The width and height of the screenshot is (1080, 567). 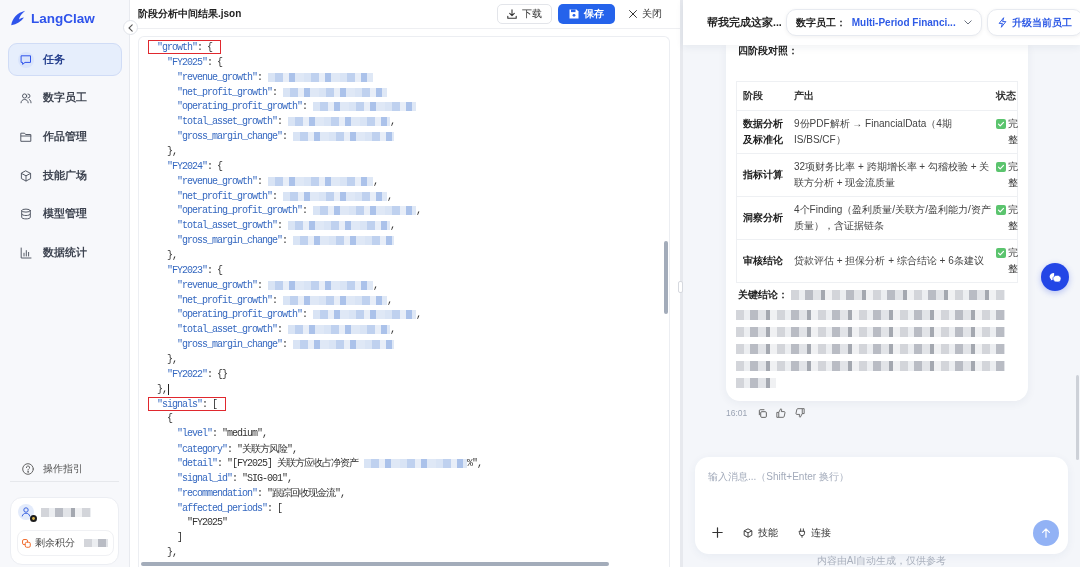 I want to click on folder-icon, so click(x=26, y=136).